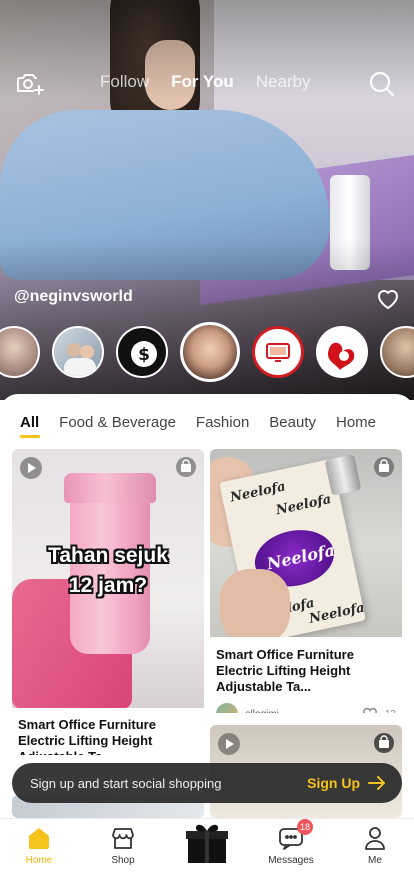 The width and height of the screenshot is (414, 896). Describe the element at coordinates (73, 297) in the screenshot. I see `creator-handle: @neginvsworld` at that location.